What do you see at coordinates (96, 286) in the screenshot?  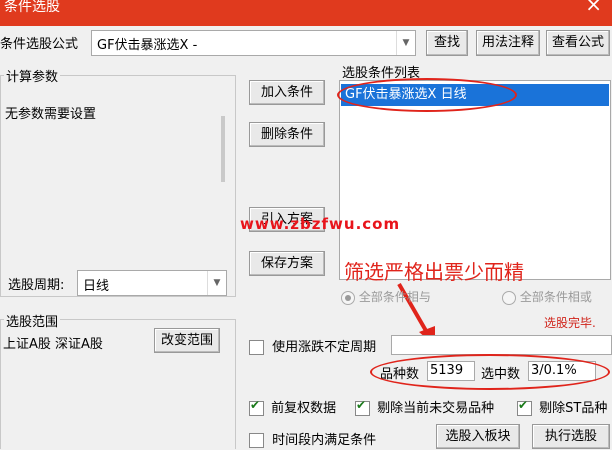 I see `period-value: 日线` at bounding box center [96, 286].